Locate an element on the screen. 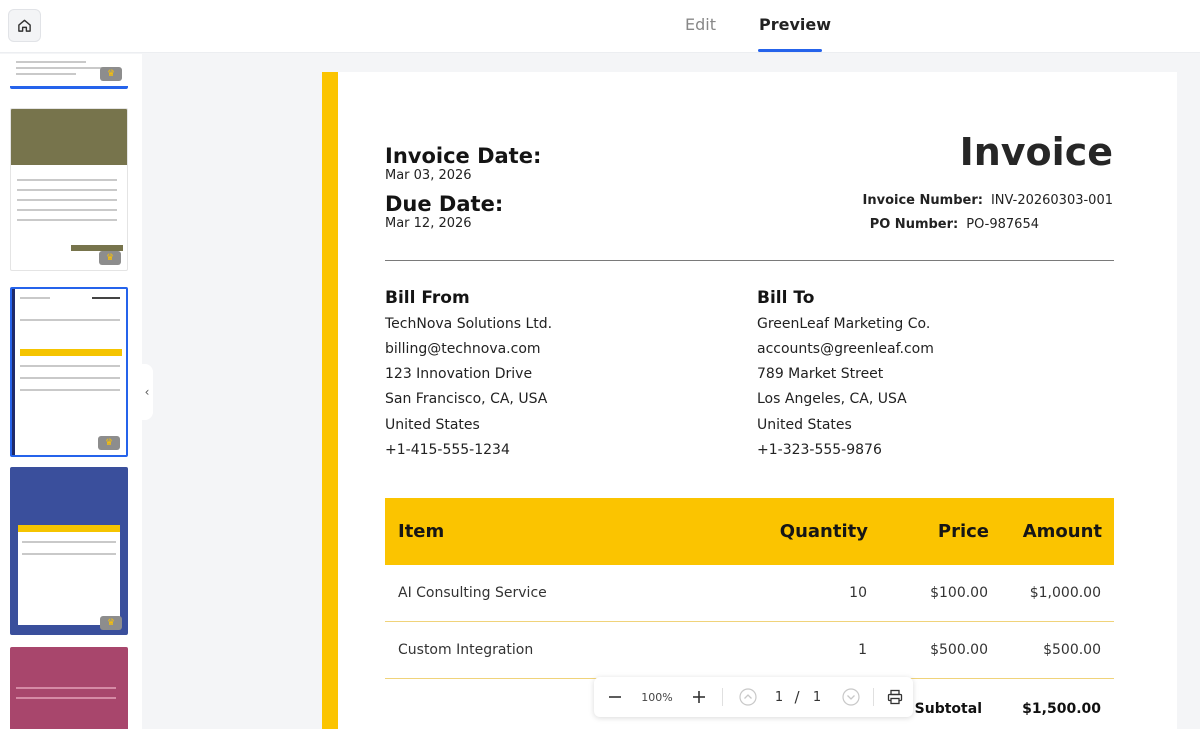 The image size is (1200, 729). home-icon is located at coordinates (24, 25).